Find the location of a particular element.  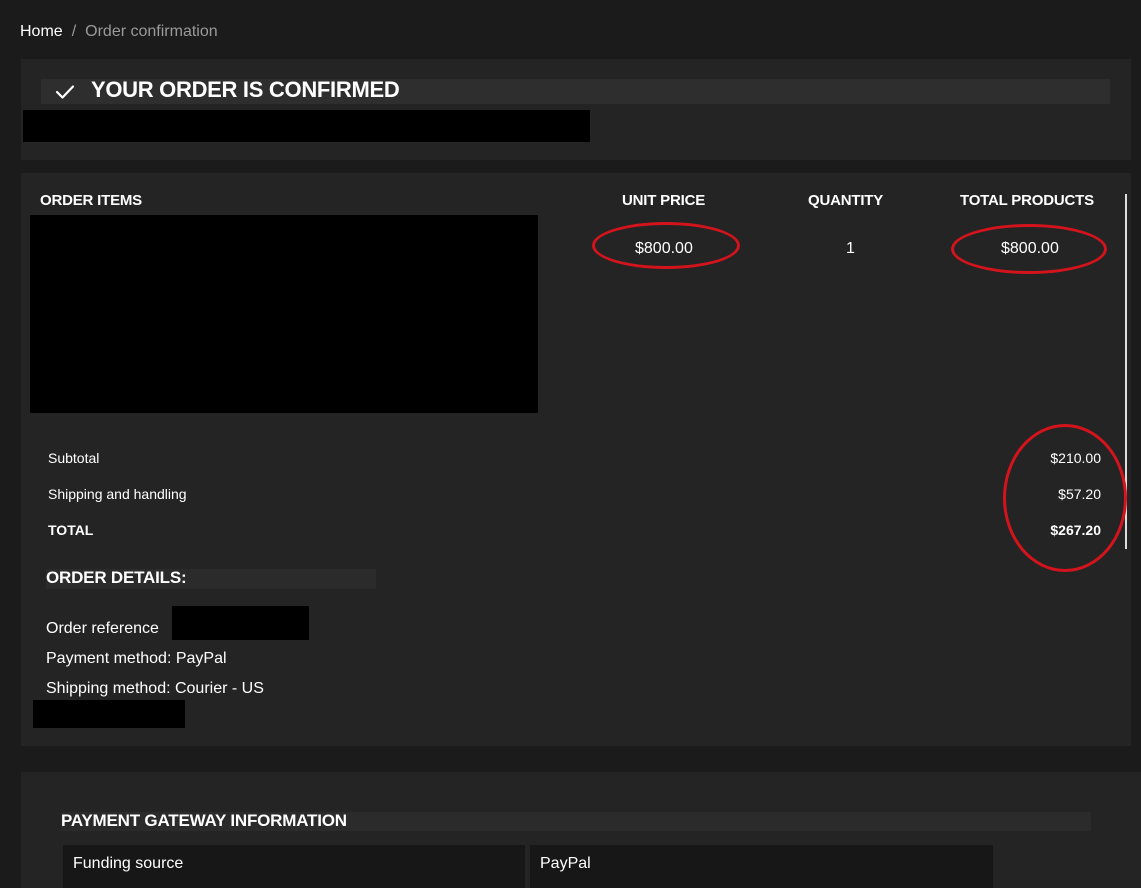

payment-method: Payment method: PayPal is located at coordinates (136, 658).